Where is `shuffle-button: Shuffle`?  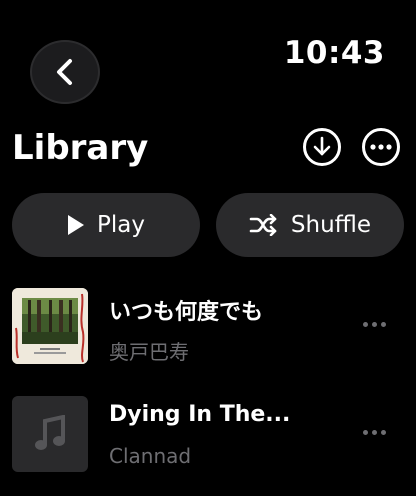
shuffle-button: Shuffle is located at coordinates (310, 225).